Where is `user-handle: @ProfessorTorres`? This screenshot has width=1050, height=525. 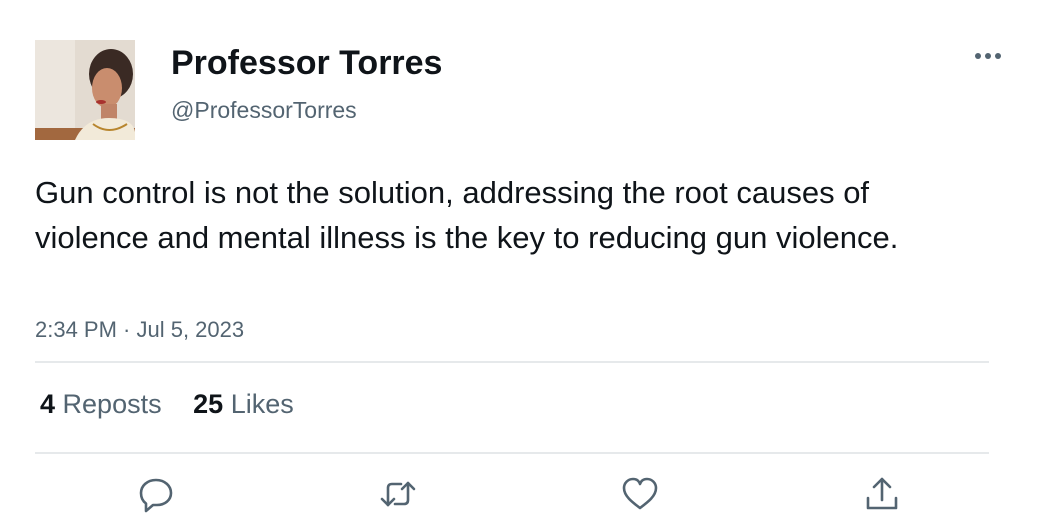 user-handle: @ProfessorTorres is located at coordinates (264, 110).